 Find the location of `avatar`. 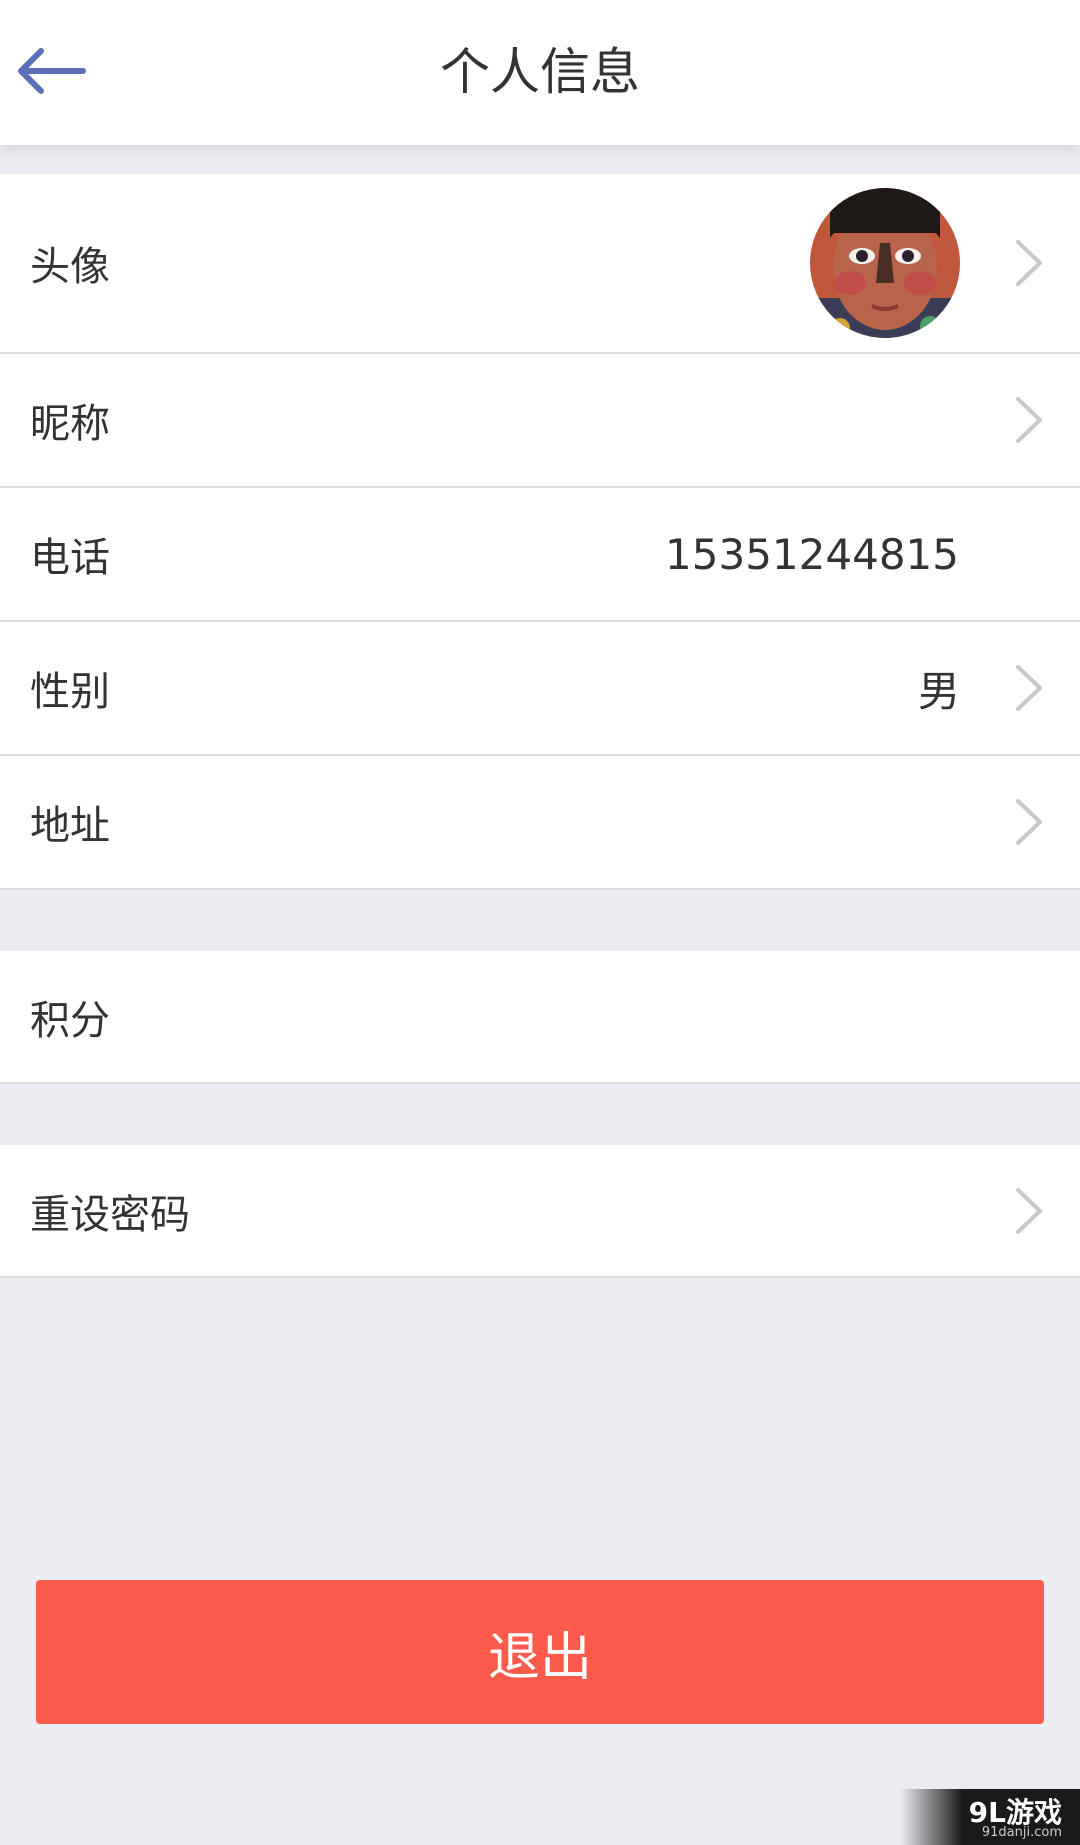

avatar is located at coordinates (885, 263).